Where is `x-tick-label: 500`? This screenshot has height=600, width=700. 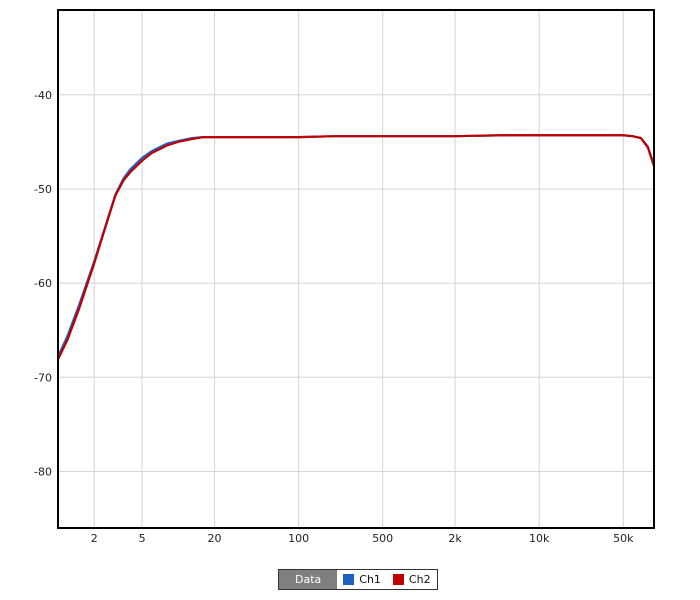
x-tick-label: 500 is located at coordinates (382, 538).